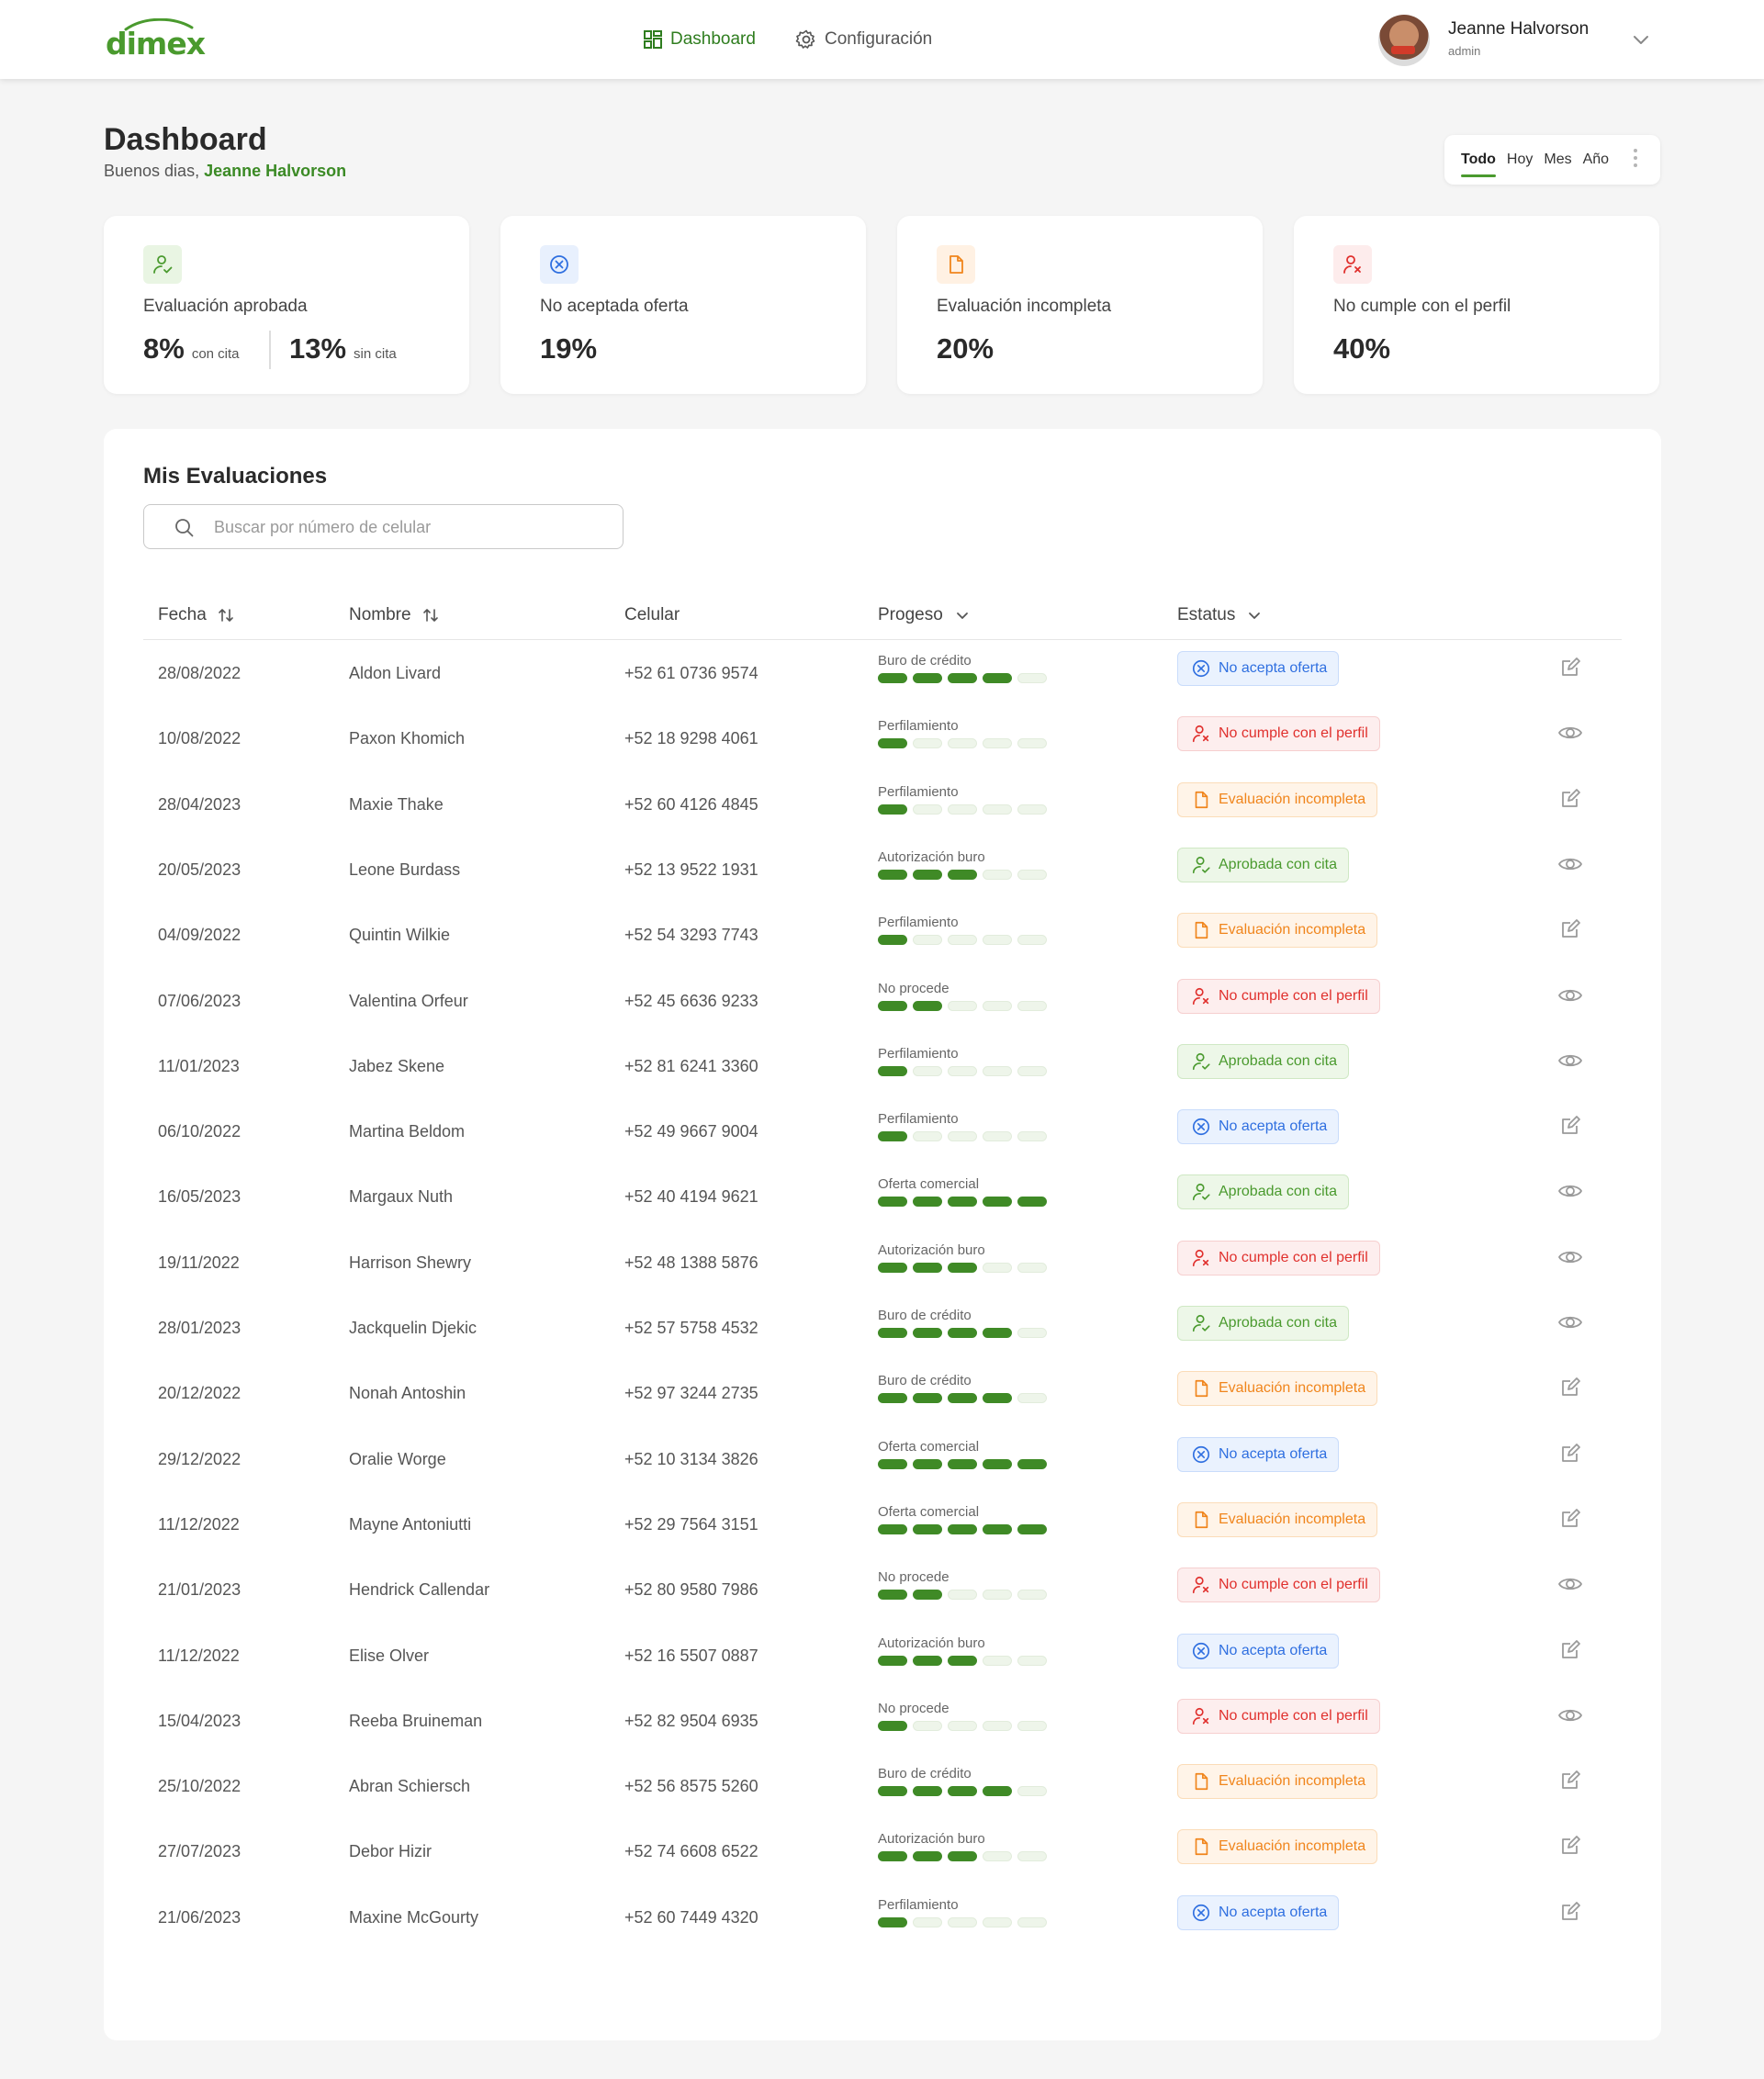 The height and width of the screenshot is (2079, 1764). What do you see at coordinates (914, 1708) in the screenshot?
I see `progress-label: No procede` at bounding box center [914, 1708].